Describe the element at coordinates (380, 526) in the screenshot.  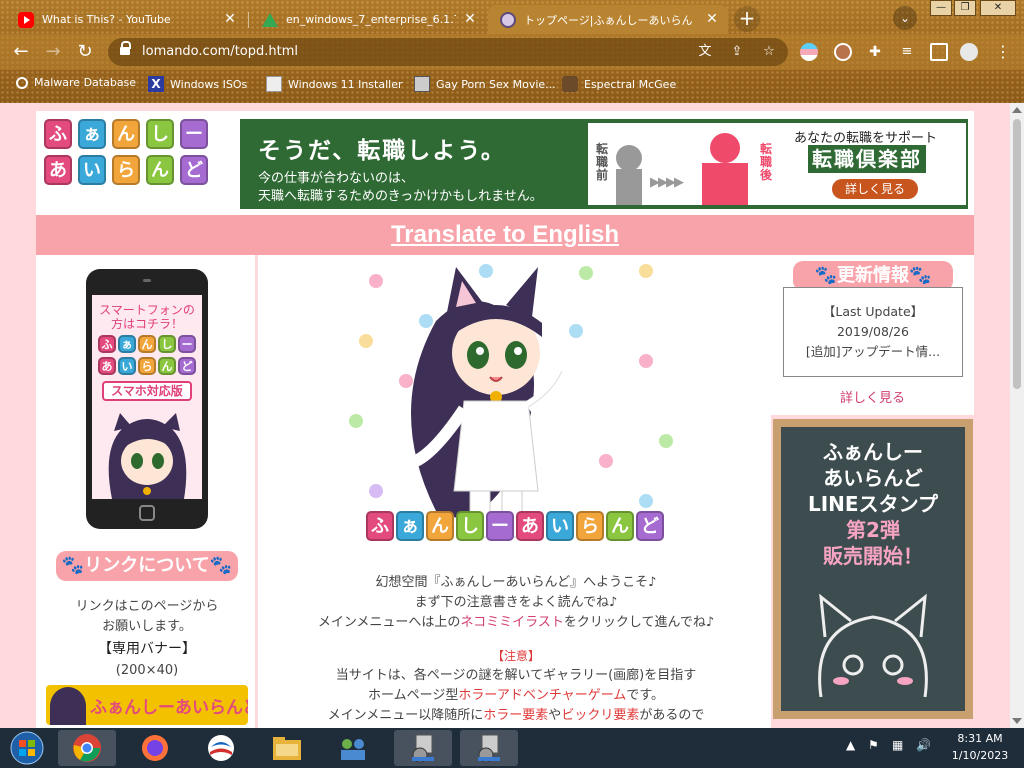
I see `logo-tile: ふ` at that location.